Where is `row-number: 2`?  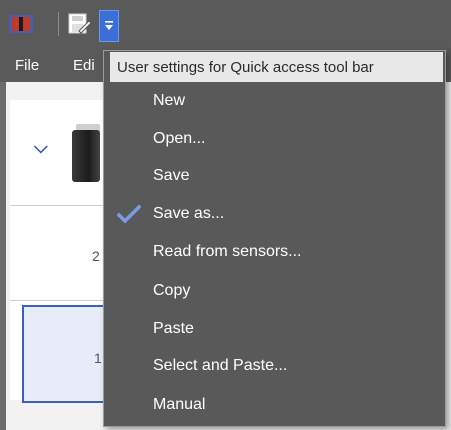 row-number: 2 is located at coordinates (96, 256).